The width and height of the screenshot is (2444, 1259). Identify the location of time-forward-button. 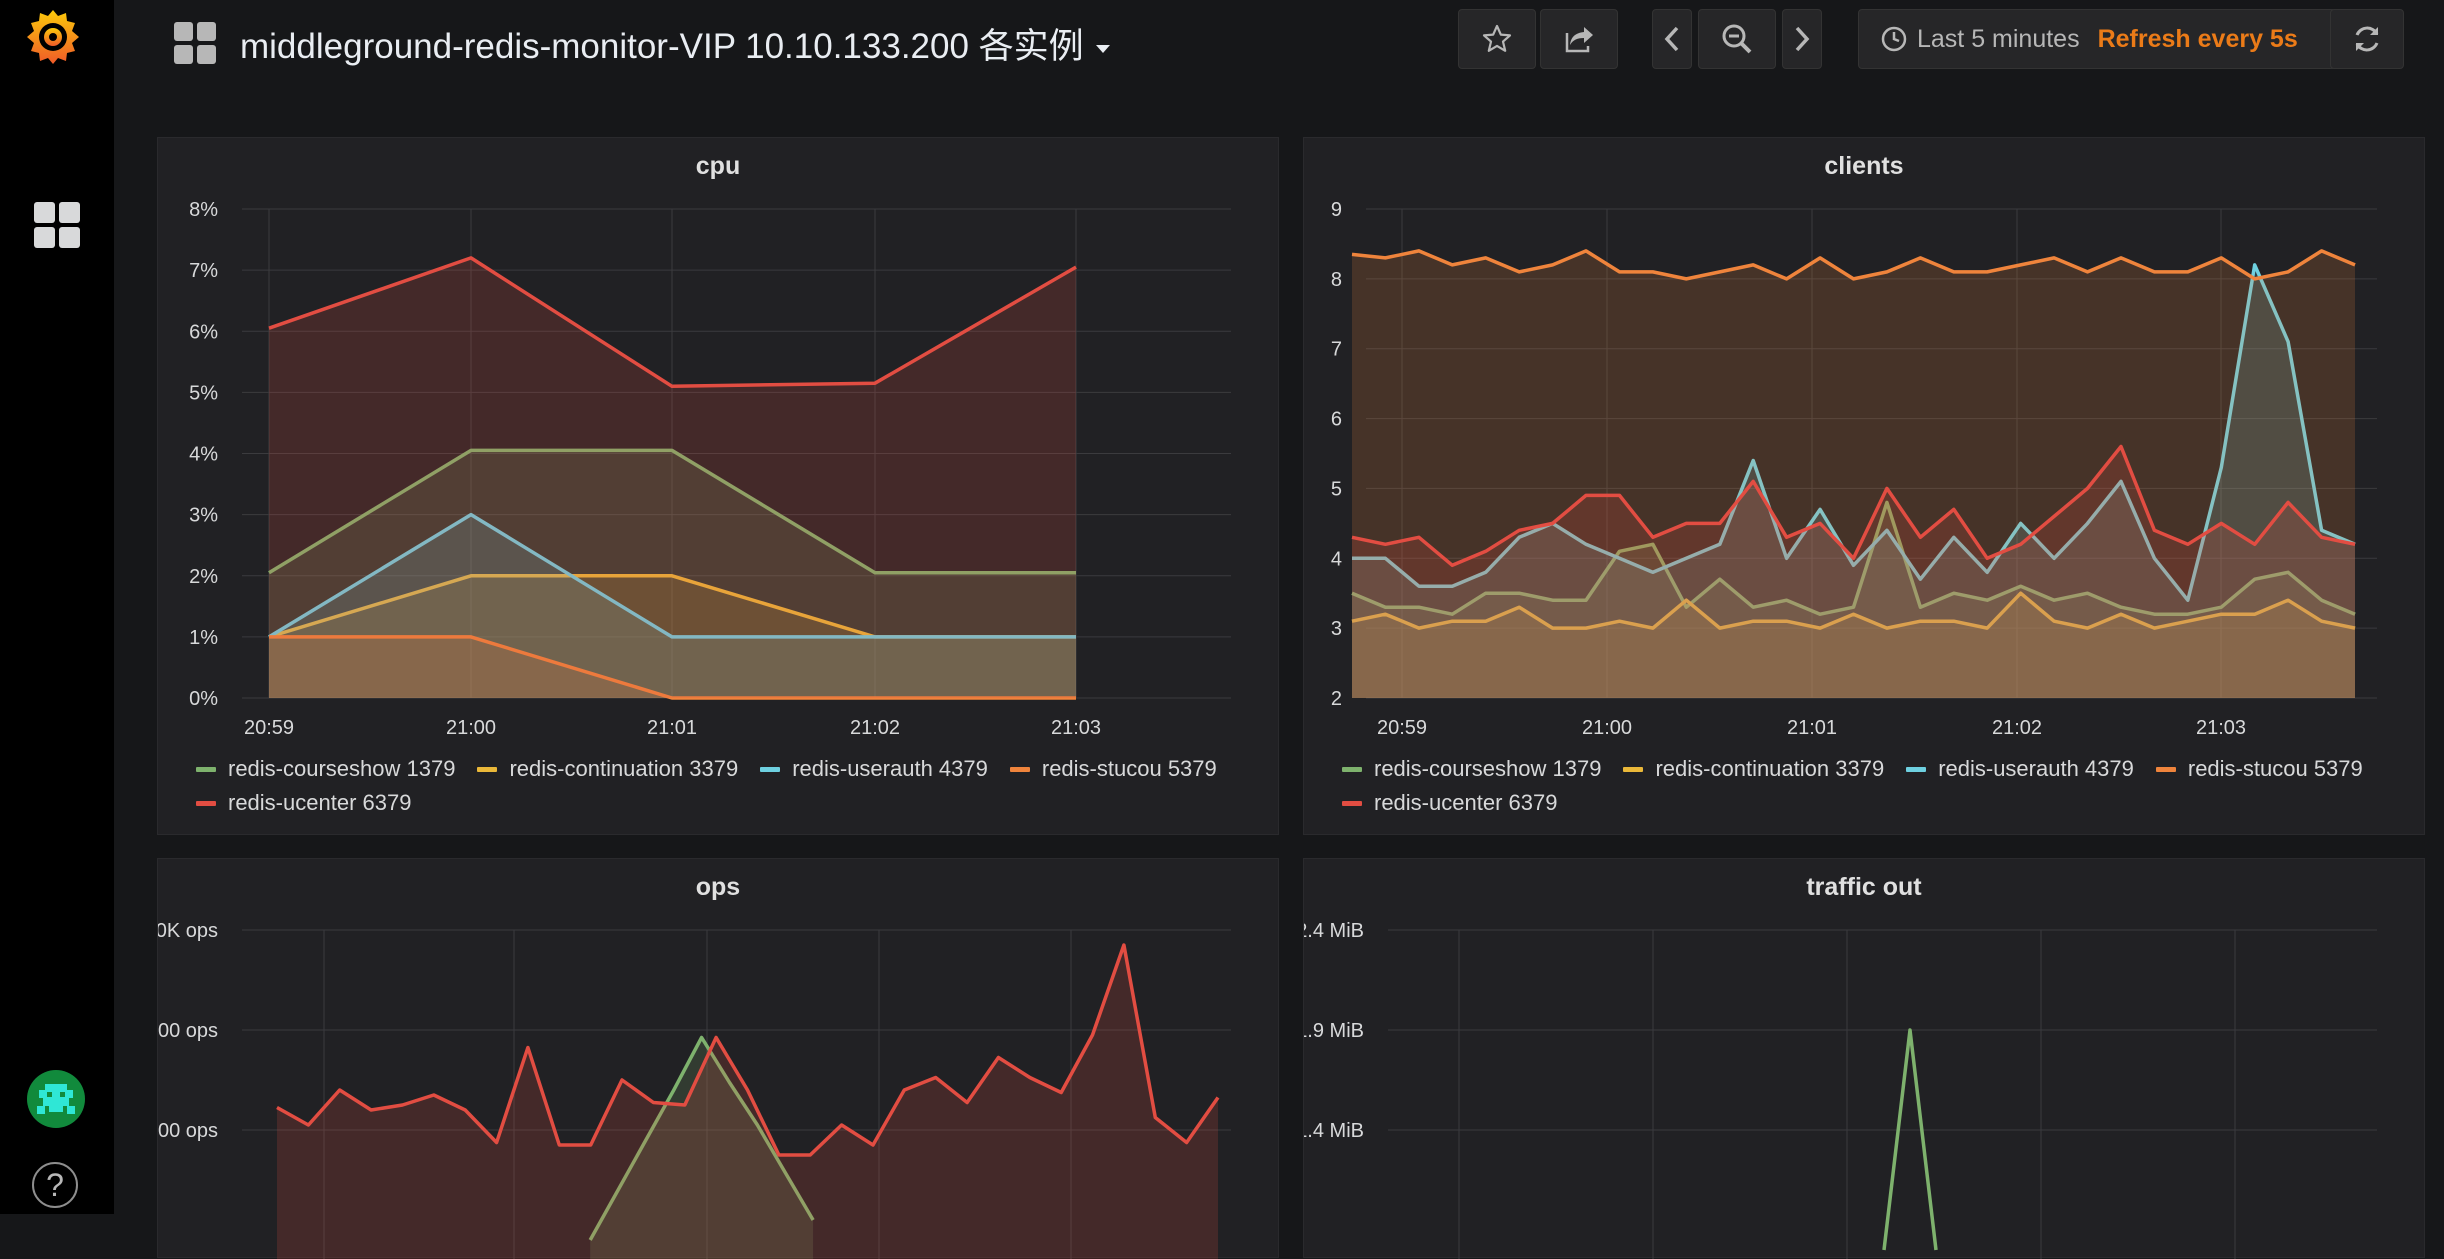
(1802, 39).